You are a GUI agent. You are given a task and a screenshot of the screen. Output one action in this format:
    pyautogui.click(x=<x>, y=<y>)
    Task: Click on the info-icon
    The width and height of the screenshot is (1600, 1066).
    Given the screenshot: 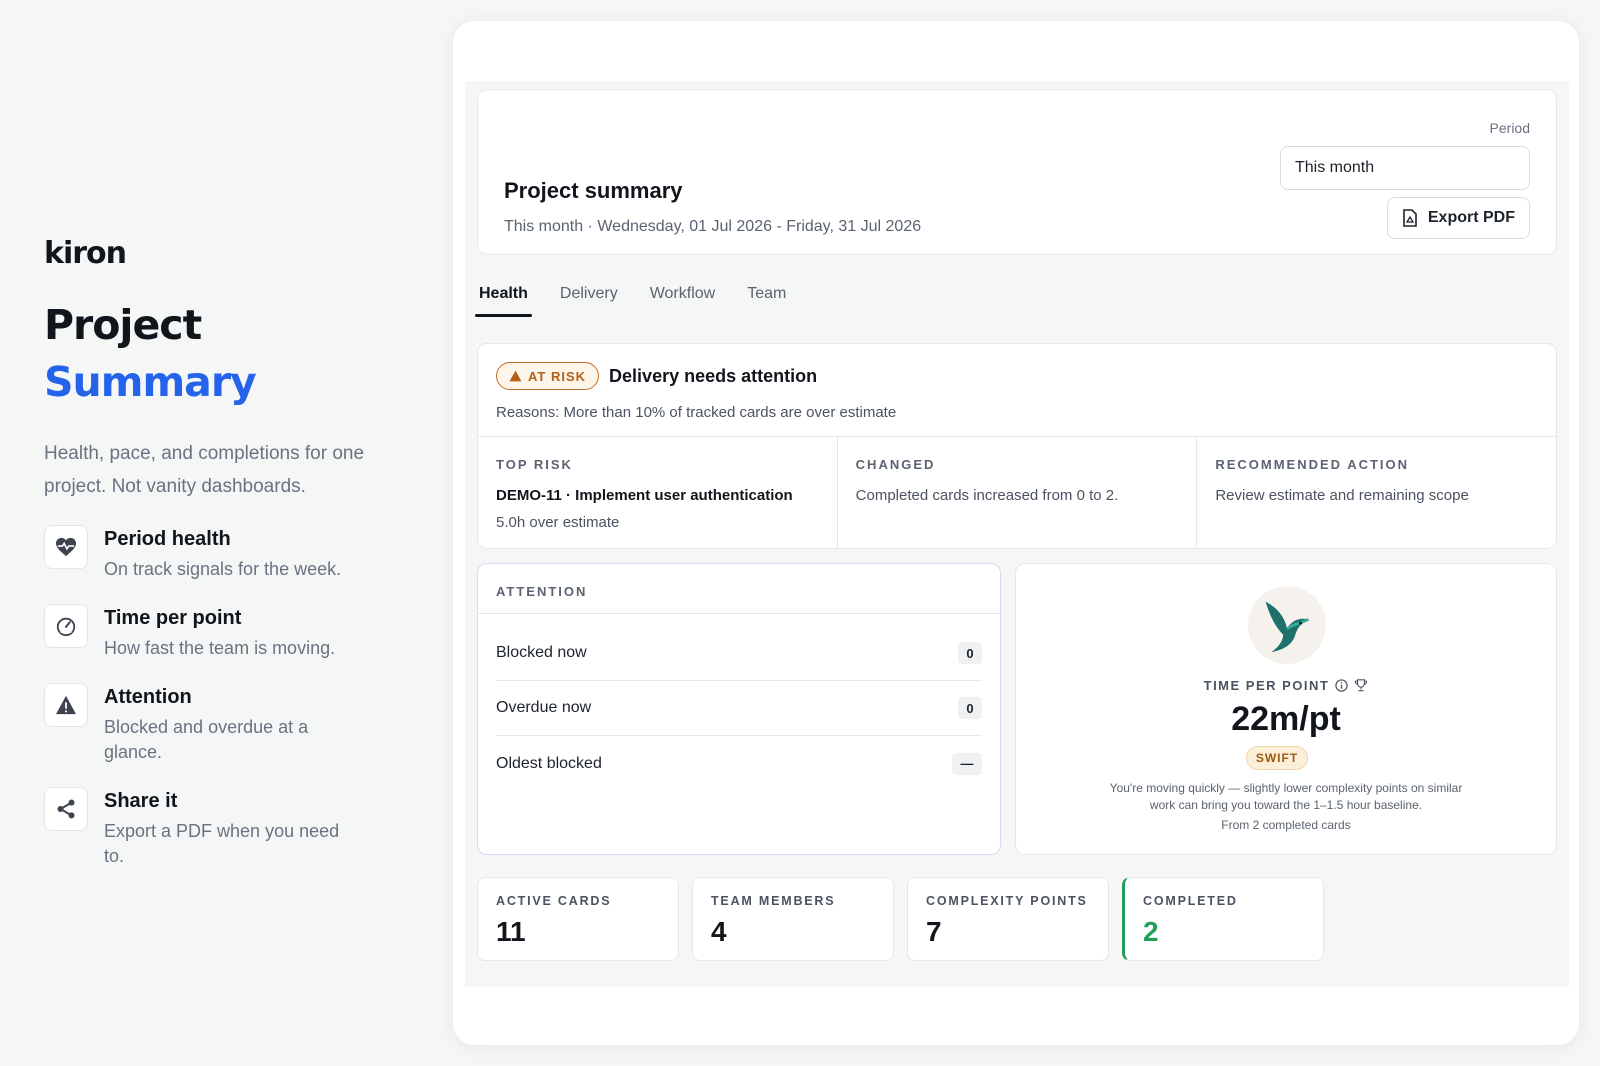 What is the action you would take?
    pyautogui.click(x=1342, y=685)
    